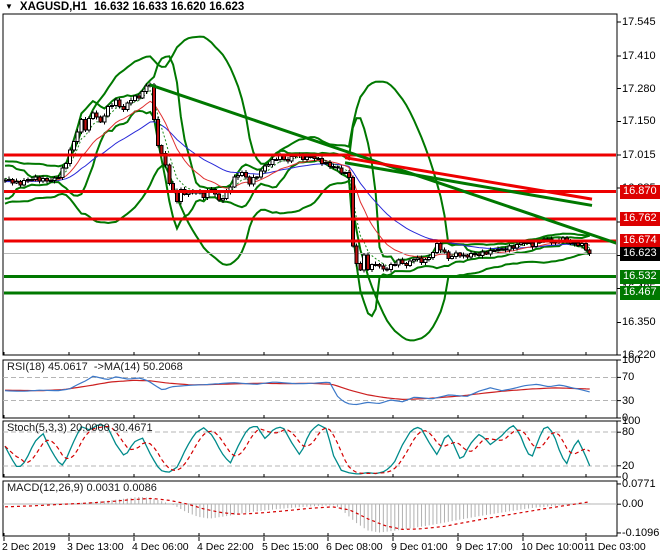 This screenshot has width=660, height=560. Describe the element at coordinates (9, 6) in the screenshot. I see `symbol-dropdown-icon: ▼` at that location.